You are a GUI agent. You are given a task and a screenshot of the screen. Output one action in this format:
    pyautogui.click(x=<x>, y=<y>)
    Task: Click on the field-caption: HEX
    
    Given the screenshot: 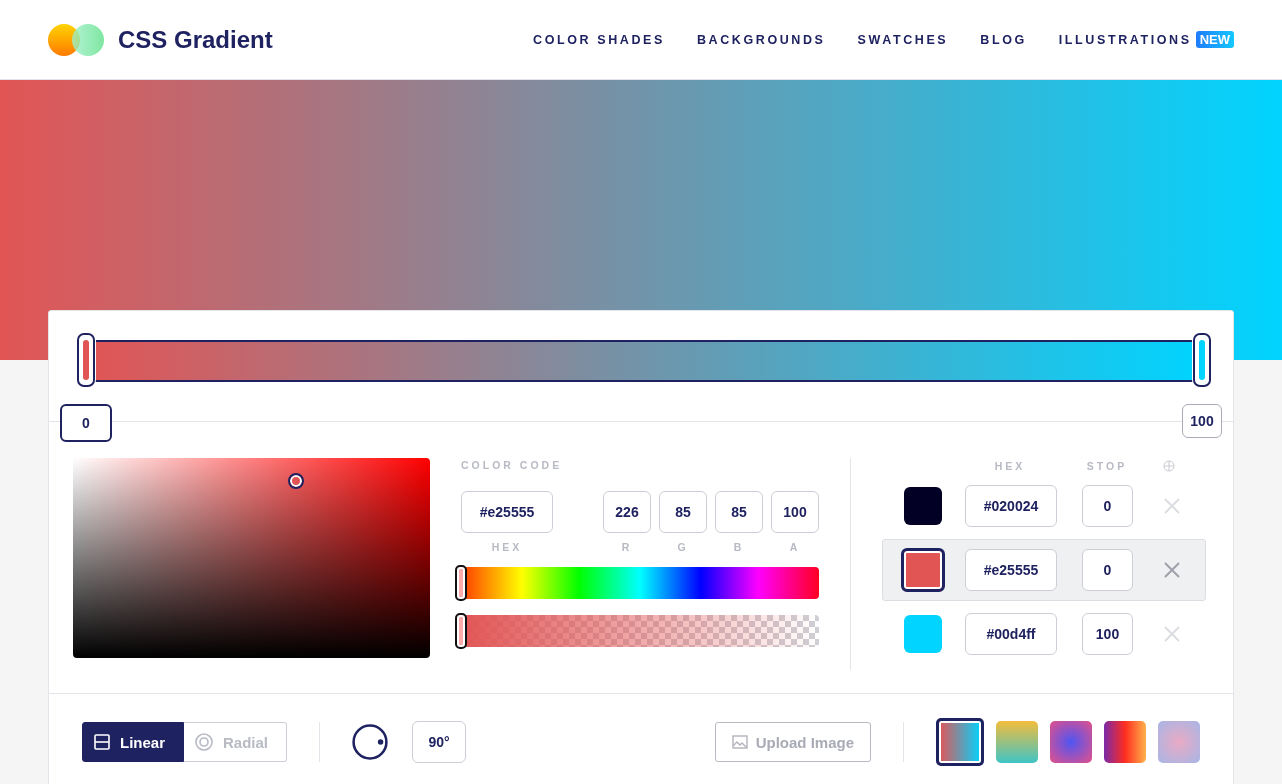 What is the action you would take?
    pyautogui.click(x=507, y=547)
    